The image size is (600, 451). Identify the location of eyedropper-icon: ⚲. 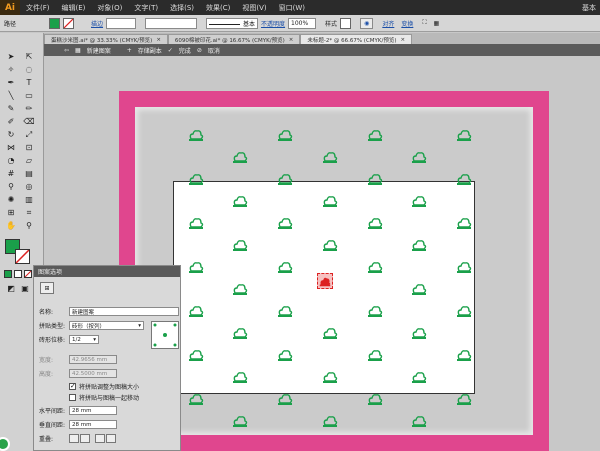
(11, 186).